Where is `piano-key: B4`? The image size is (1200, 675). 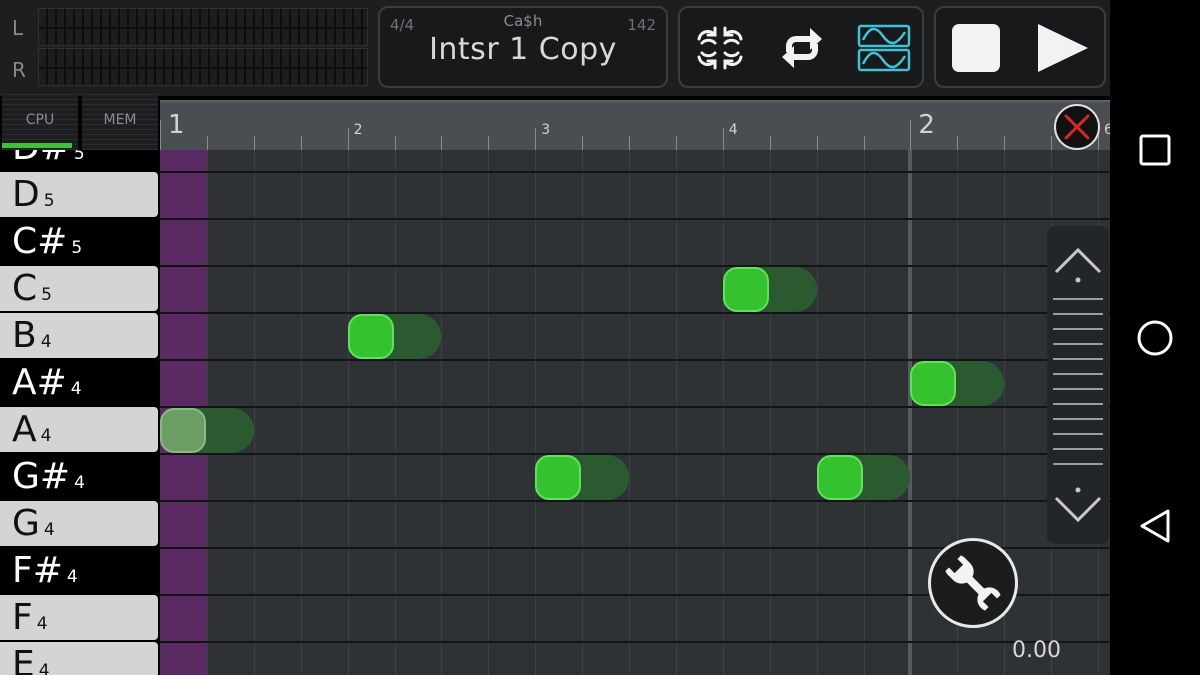 piano-key: B4 is located at coordinates (79, 335).